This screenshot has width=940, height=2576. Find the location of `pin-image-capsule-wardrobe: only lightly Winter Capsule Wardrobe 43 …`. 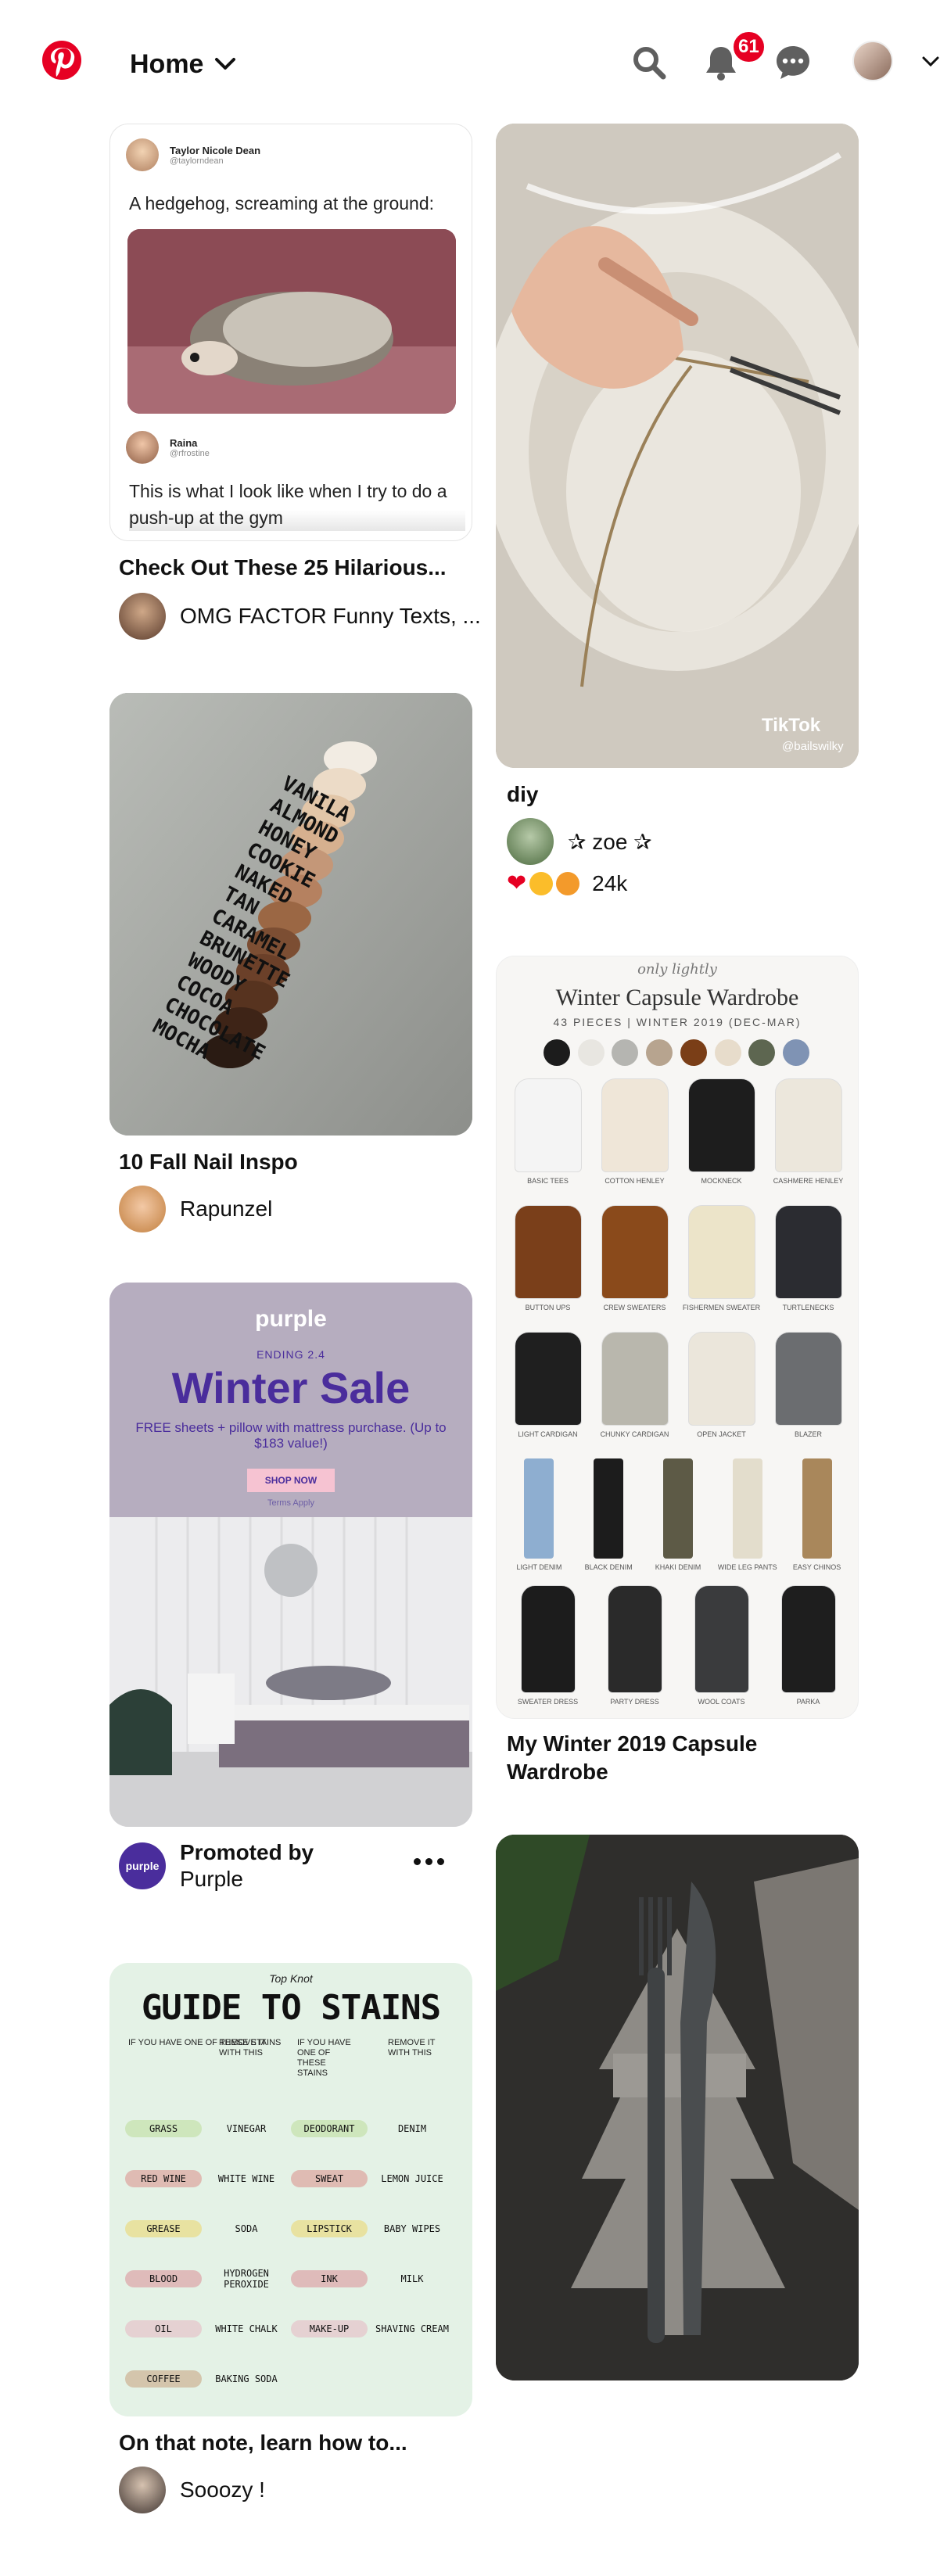

pin-image-capsule-wardrobe: only lightly Winter Capsule Wardrobe 43 … is located at coordinates (677, 1337).